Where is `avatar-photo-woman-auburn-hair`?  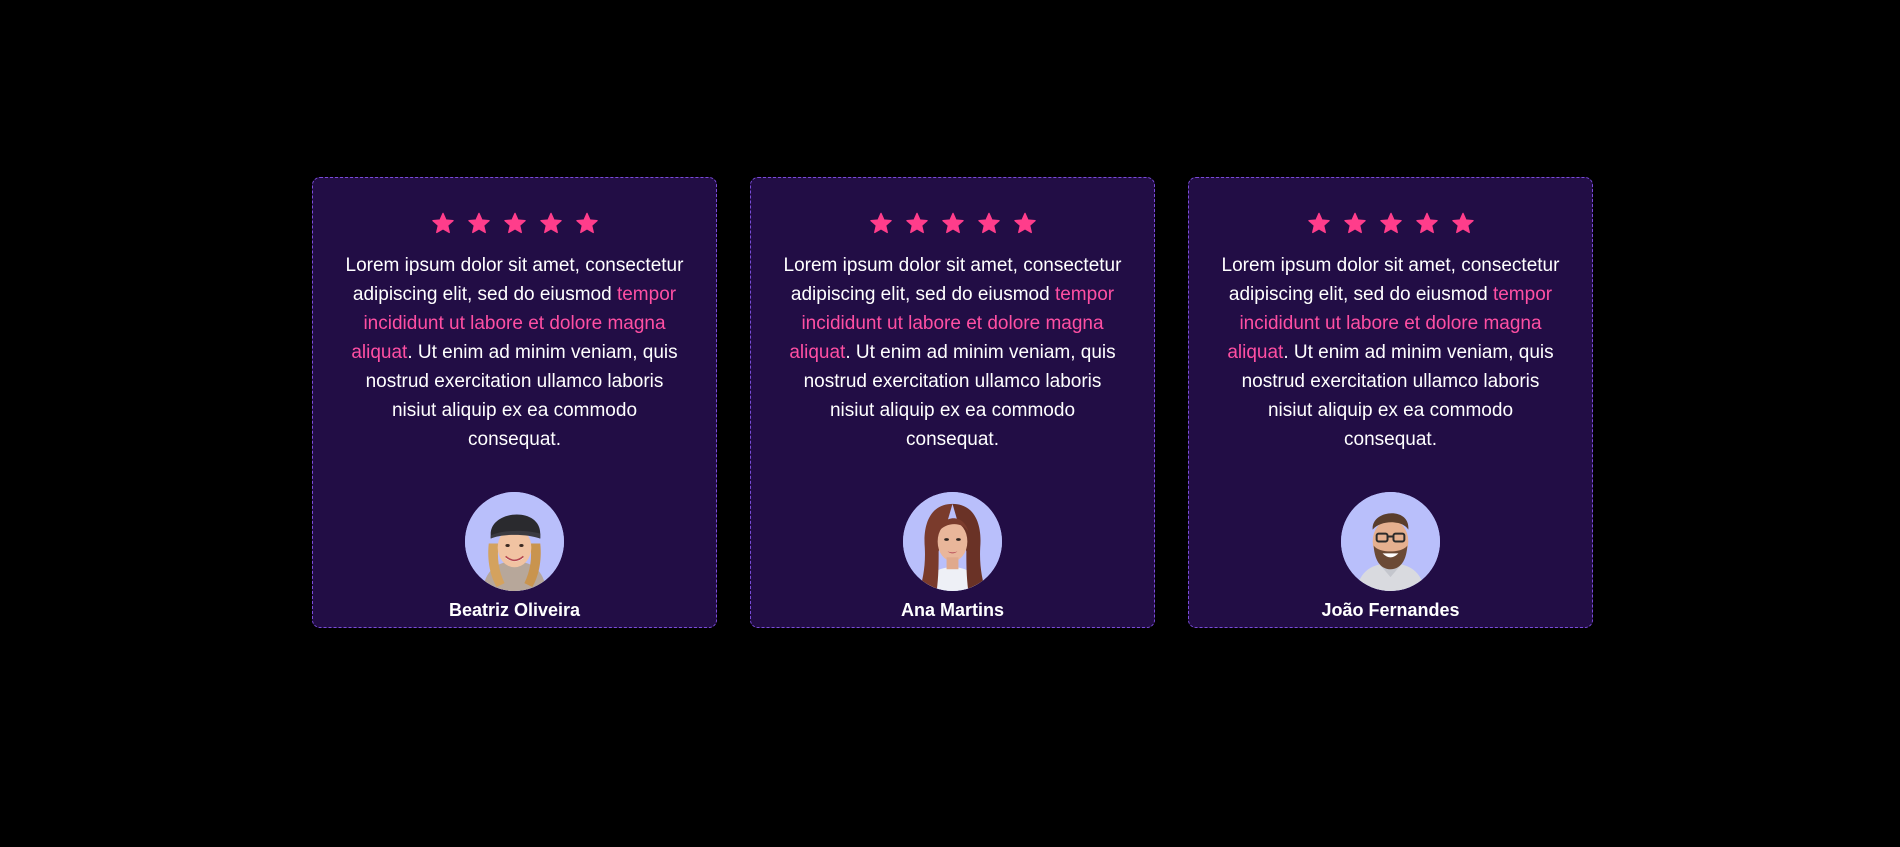 avatar-photo-woman-auburn-hair is located at coordinates (952, 541).